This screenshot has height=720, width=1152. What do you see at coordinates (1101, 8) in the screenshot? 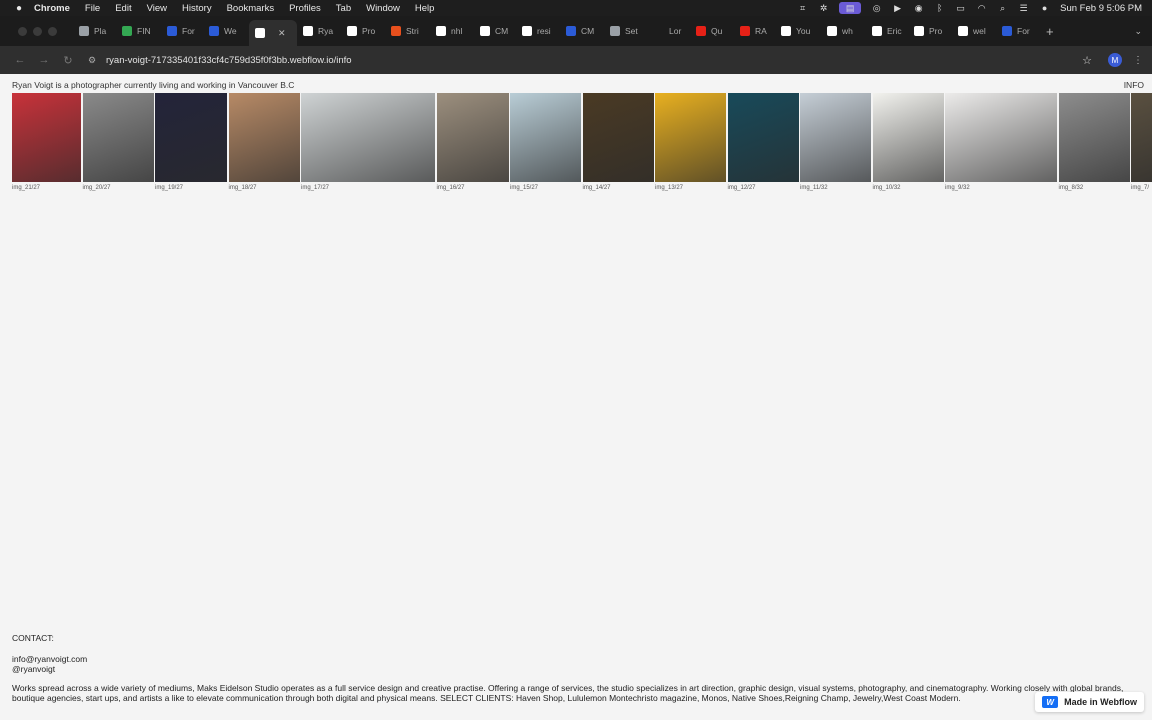
I see `menu-clock: Sun Feb 9 5:06 PM` at bounding box center [1101, 8].